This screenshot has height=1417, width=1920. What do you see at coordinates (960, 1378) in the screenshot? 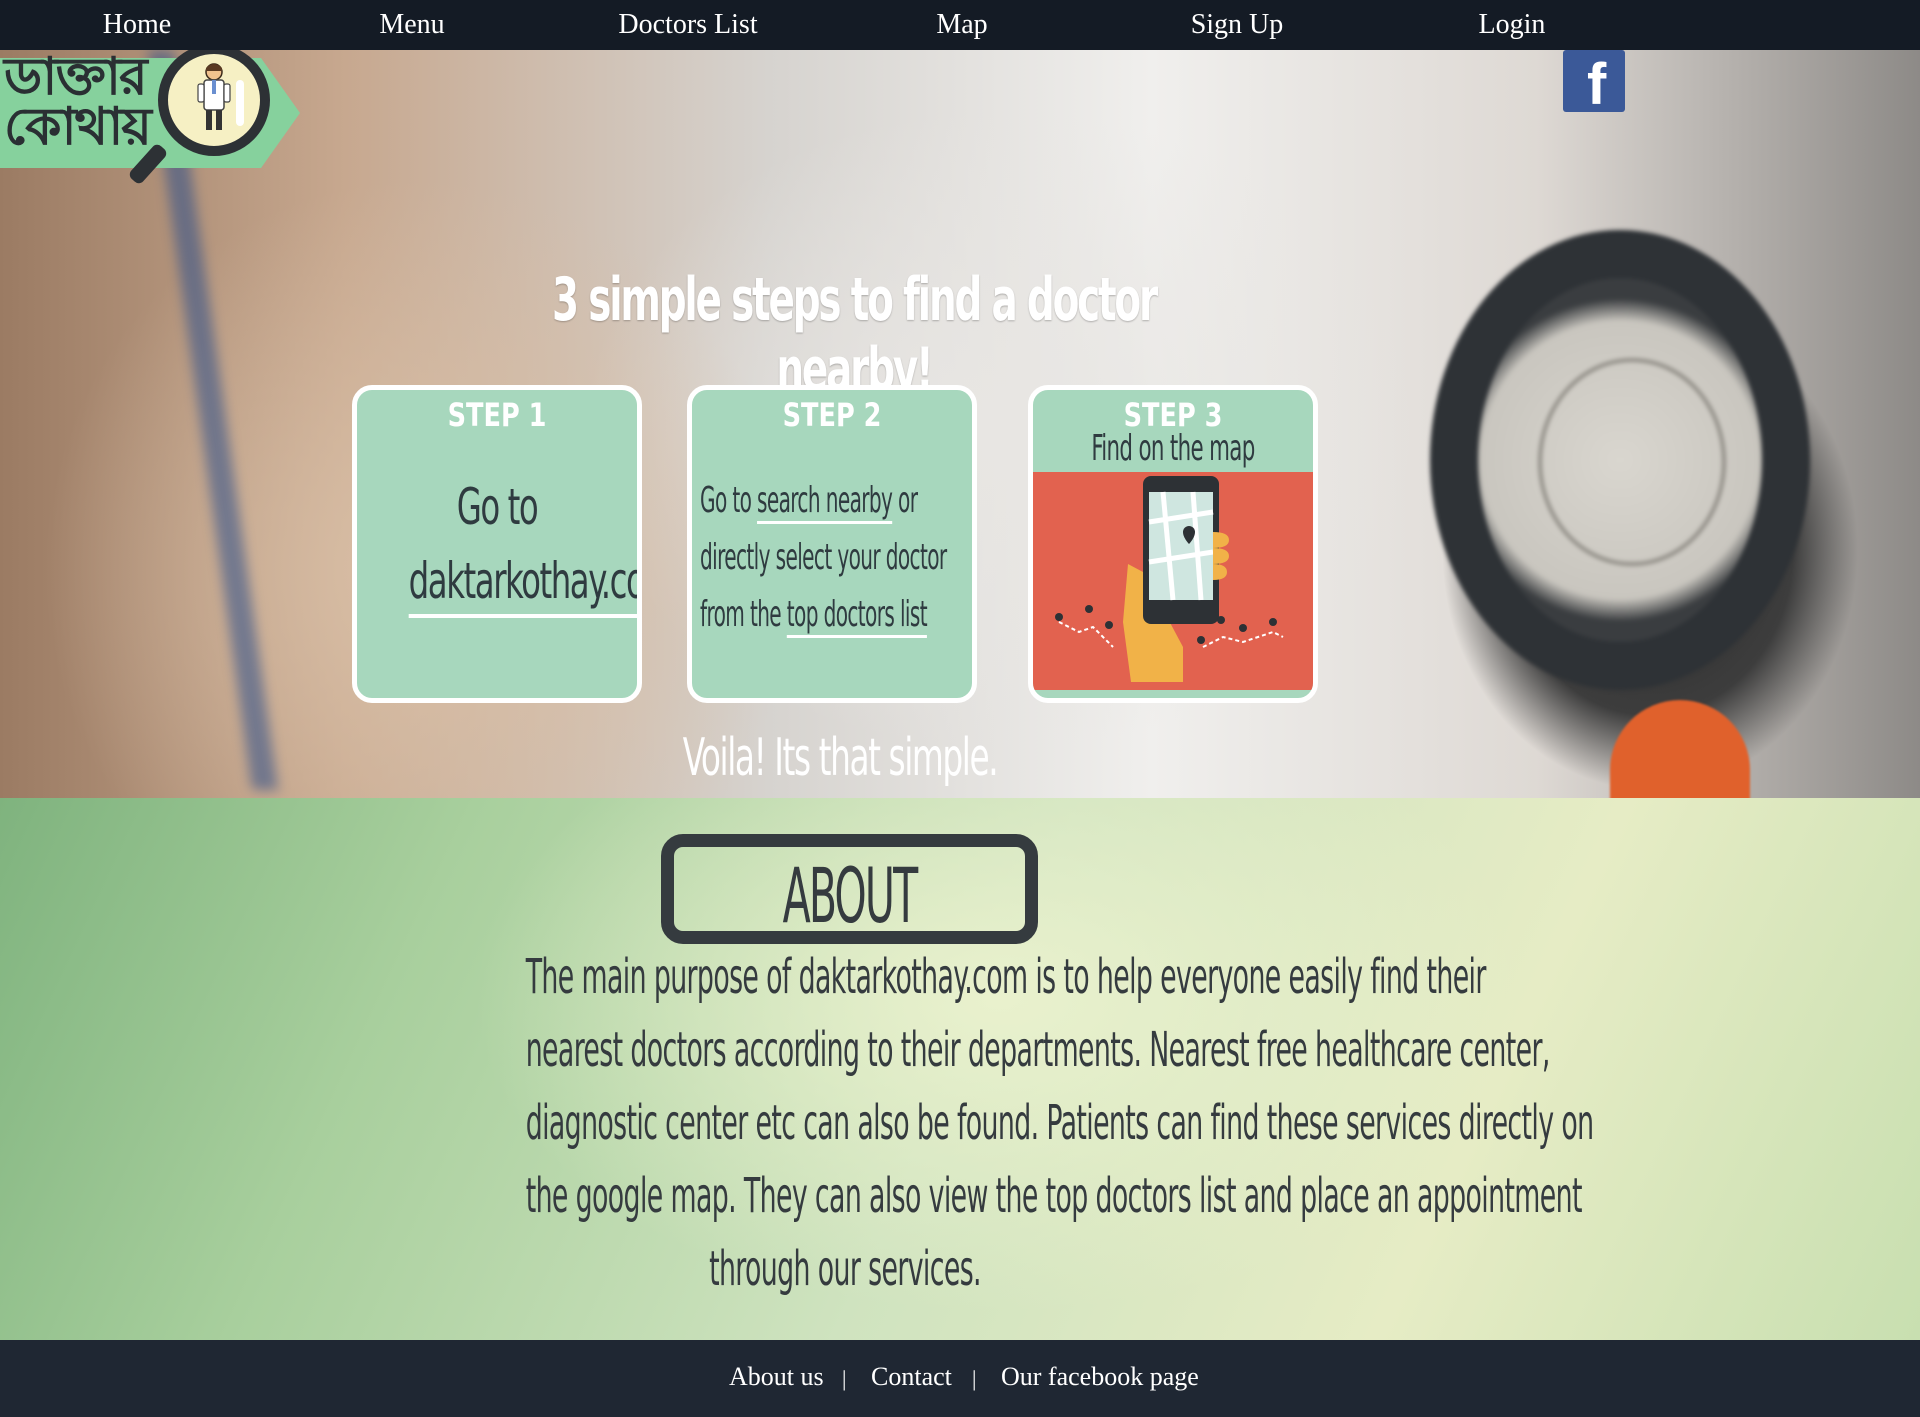
I see `footer: About us | Contact | Our facebook page` at bounding box center [960, 1378].